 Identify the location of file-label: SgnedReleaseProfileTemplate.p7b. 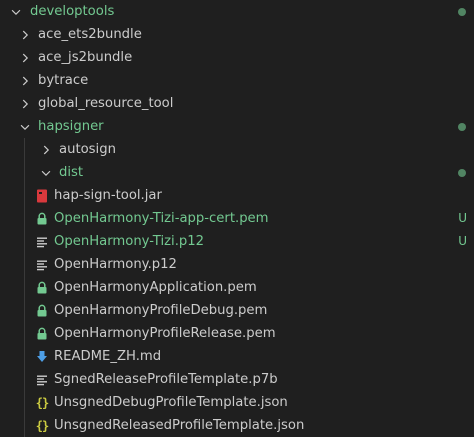
(166, 379).